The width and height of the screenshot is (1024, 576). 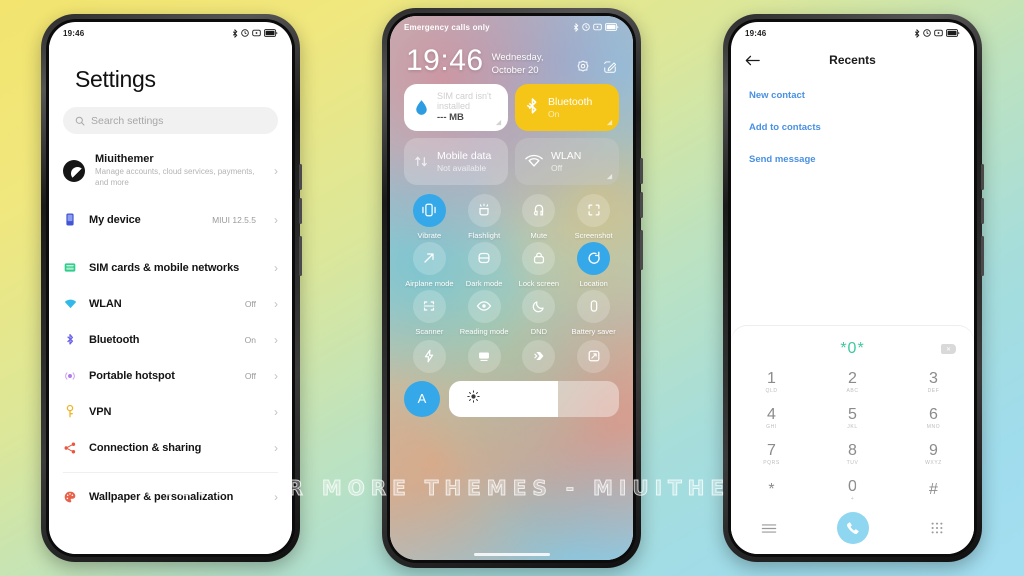 I want to click on key-letters: GHI, so click(x=771, y=426).